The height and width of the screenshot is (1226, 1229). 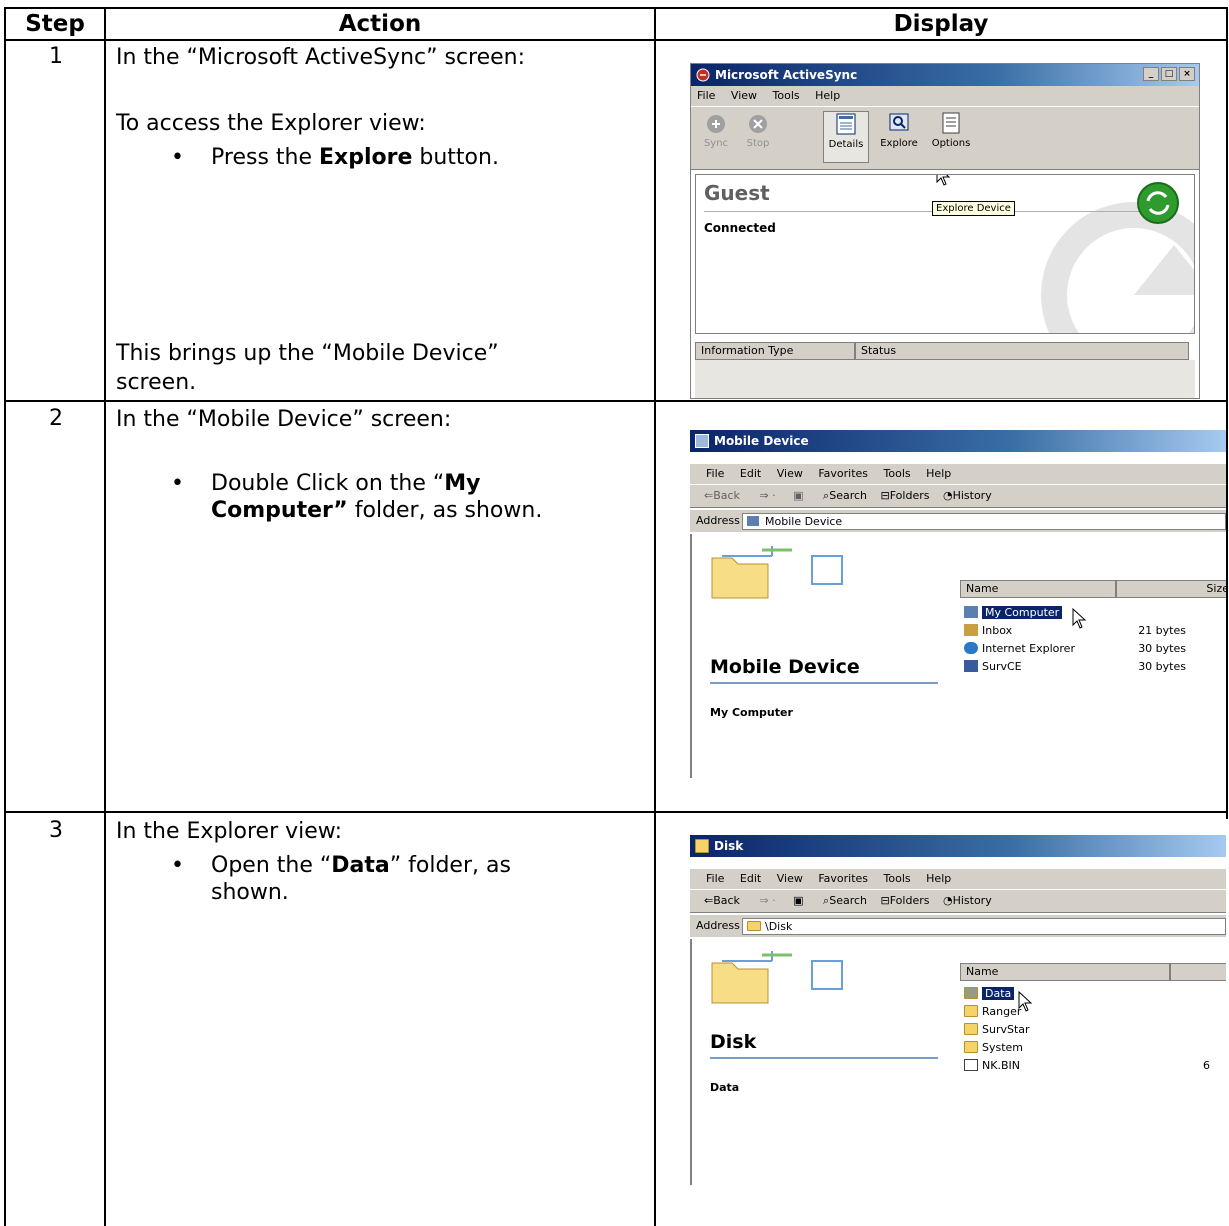 What do you see at coordinates (716, 124) in the screenshot?
I see `sync-icon` at bounding box center [716, 124].